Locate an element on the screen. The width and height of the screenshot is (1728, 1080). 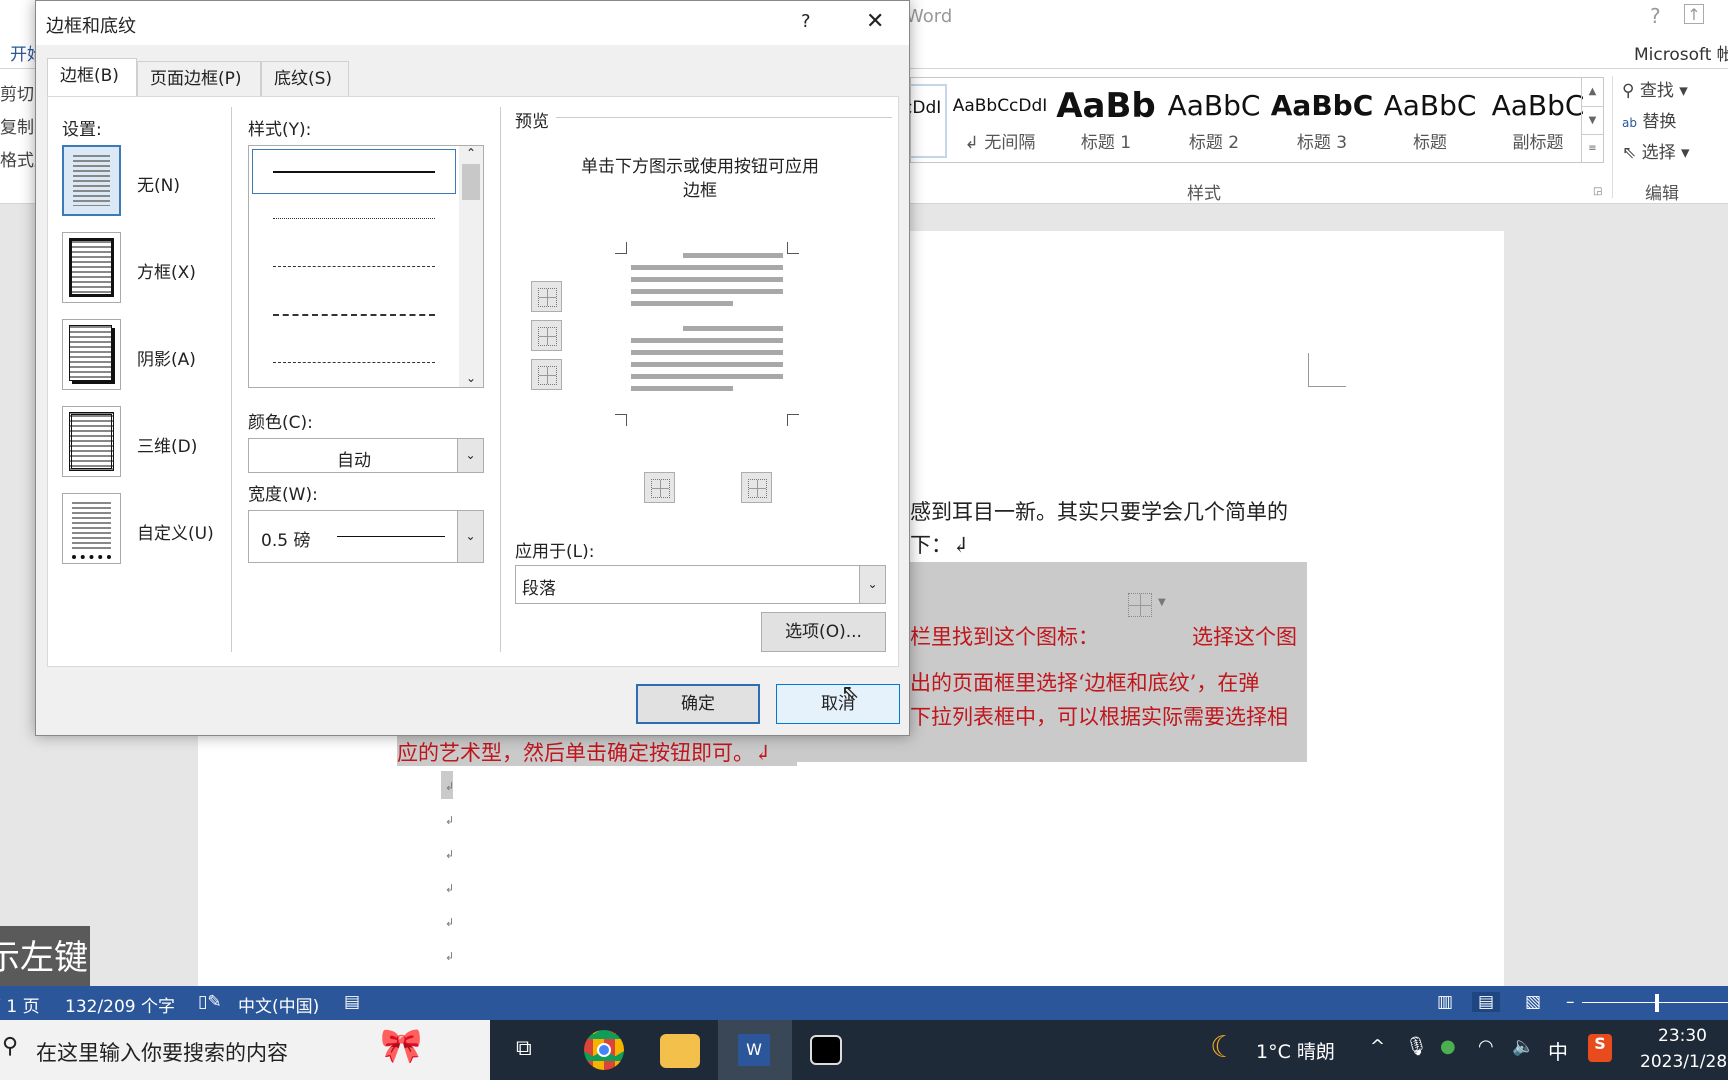
search-placeholder: 在这里输入你要搜索的内容 is located at coordinates (162, 1053).